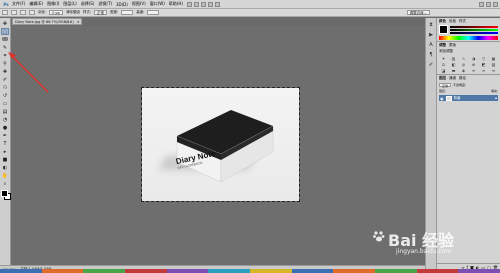  What do you see at coordinates (5, 151) in the screenshot?
I see `path-selection-tool-icon: ▸` at bounding box center [5, 151].